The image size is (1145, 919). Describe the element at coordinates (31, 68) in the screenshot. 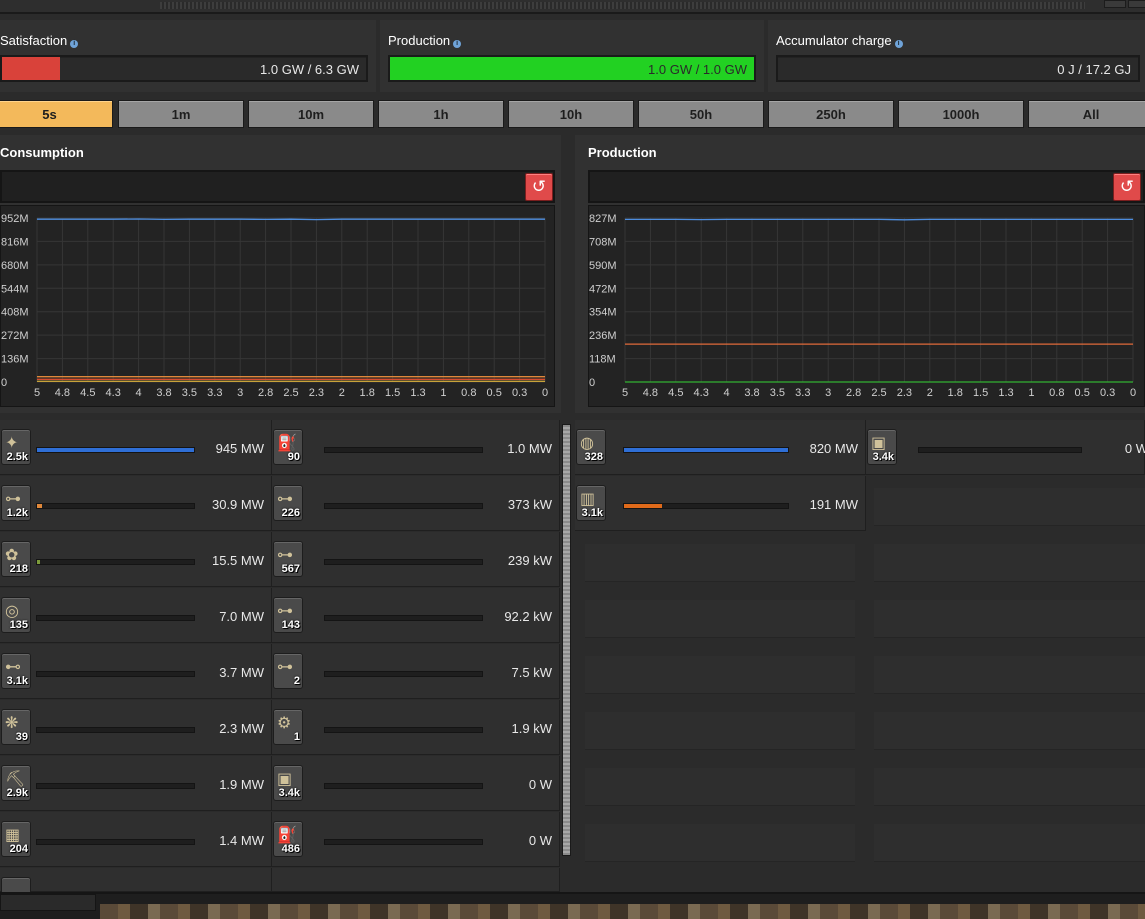

I see `satisfaction-bar-fill` at that location.